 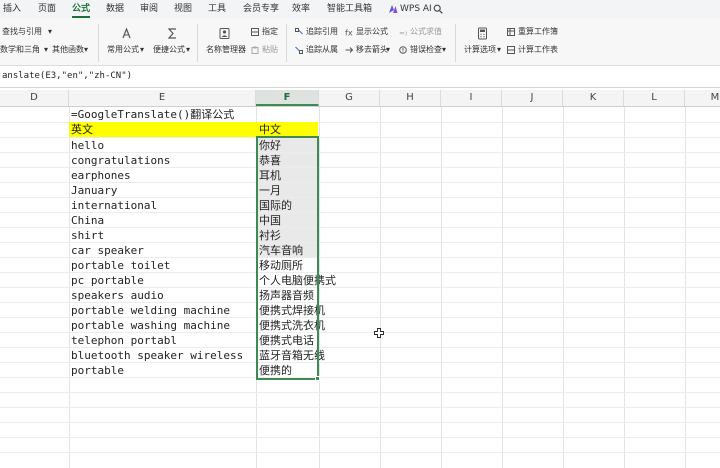 I want to click on english-cell: portable toilet, so click(x=120, y=265).